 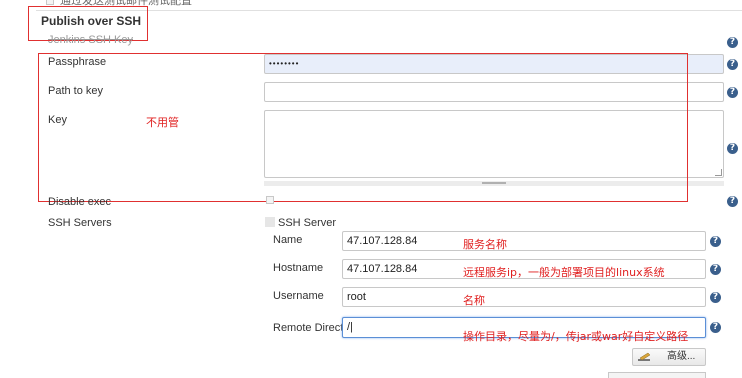 I want to click on annotation-username: 名称, so click(x=474, y=300).